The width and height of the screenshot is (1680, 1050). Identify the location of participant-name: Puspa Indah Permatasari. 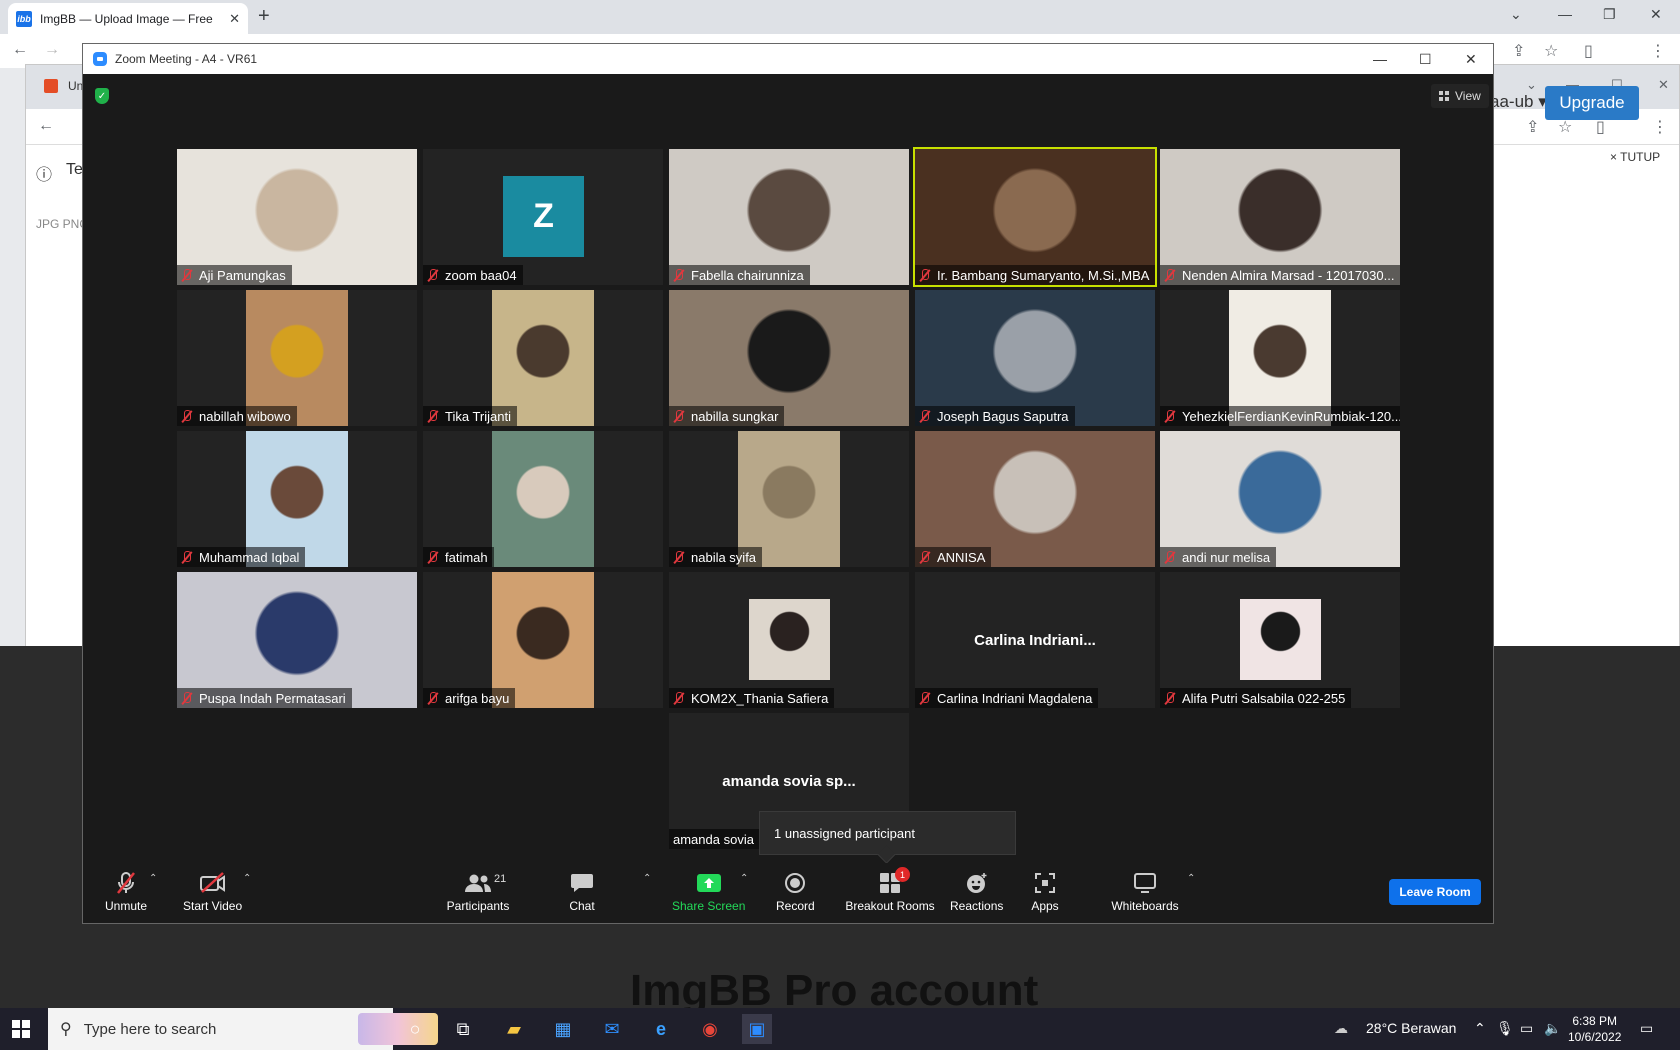
(272, 698).